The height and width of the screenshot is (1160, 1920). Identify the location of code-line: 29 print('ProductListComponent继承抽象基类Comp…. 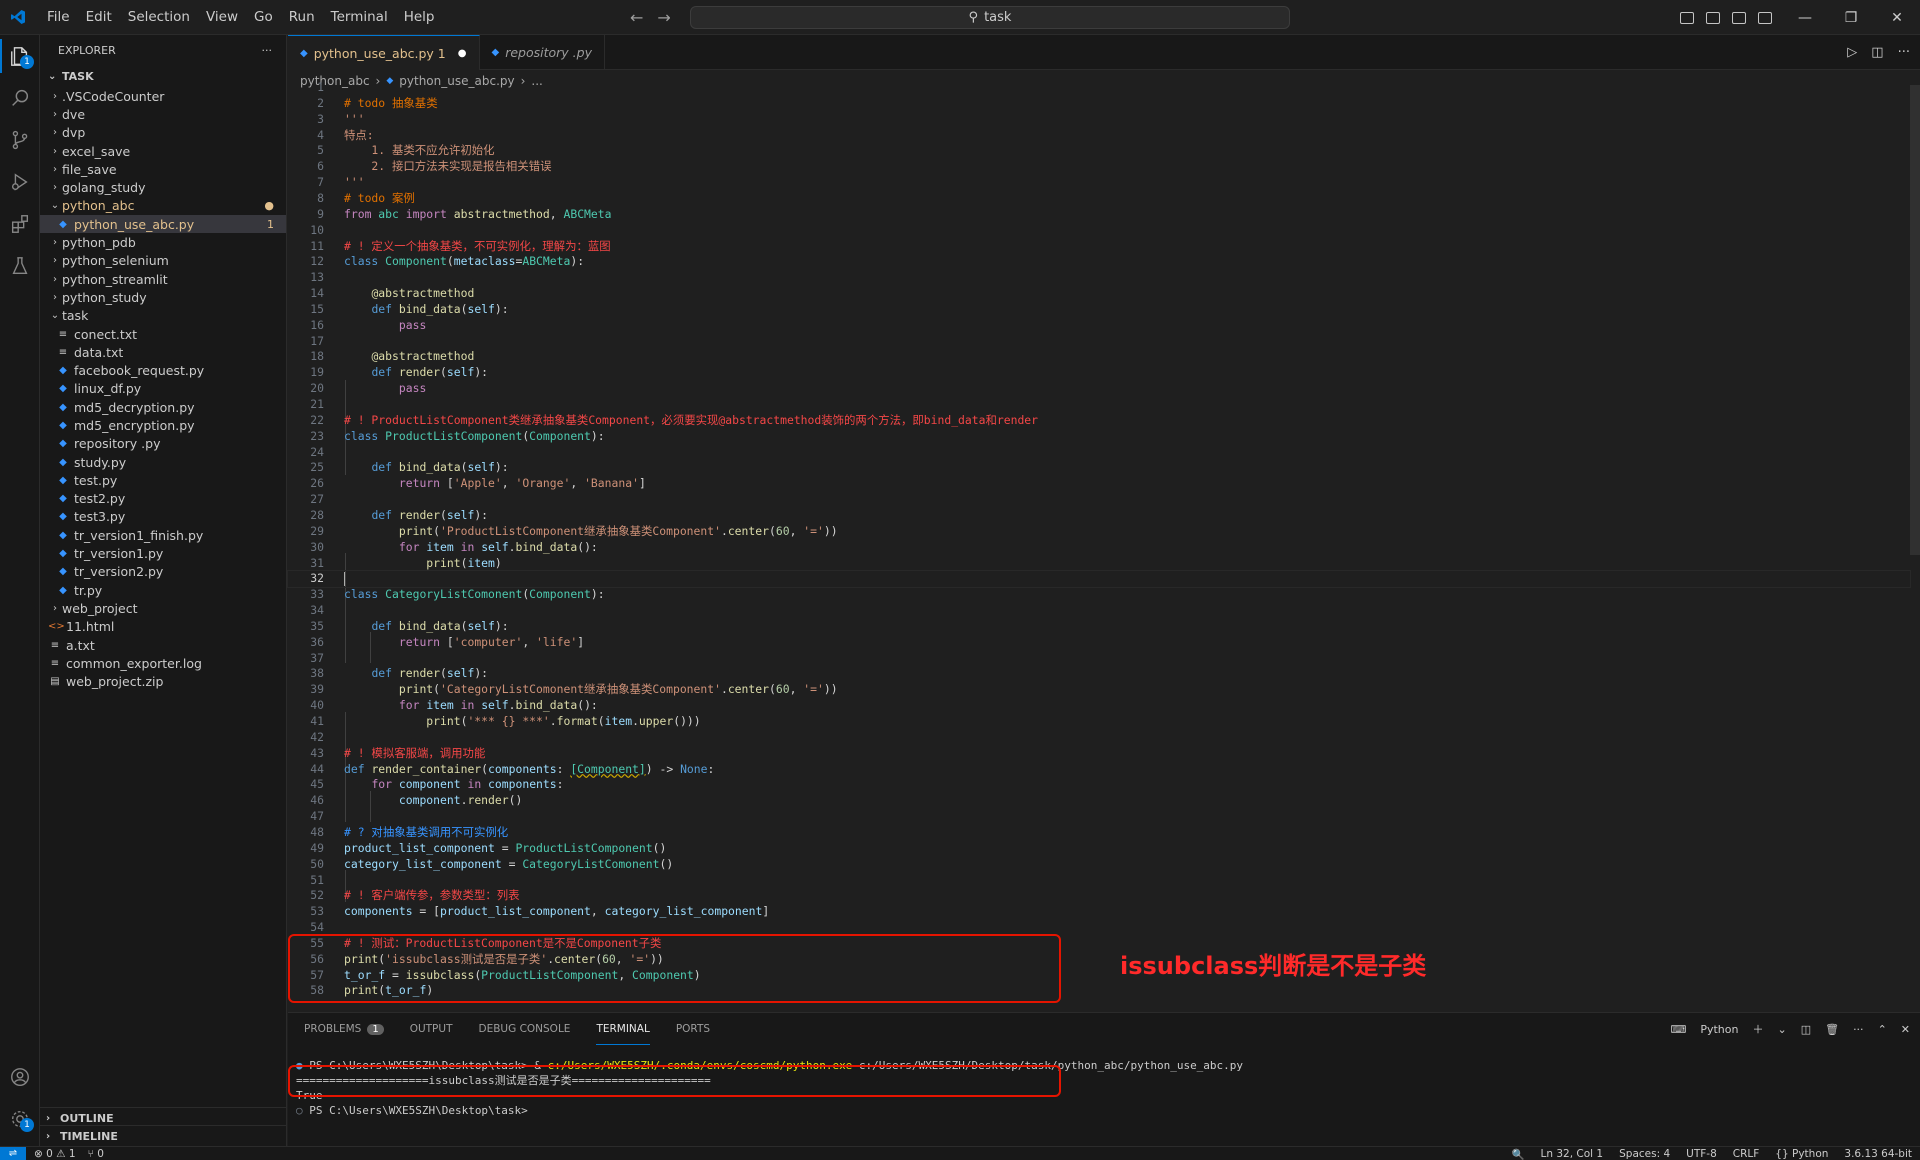
(1099, 532).